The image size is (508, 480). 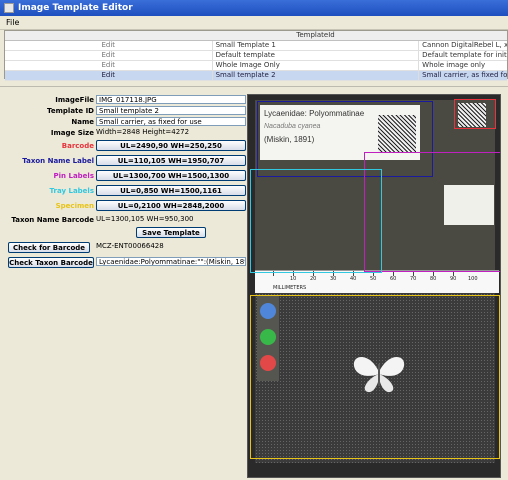 What do you see at coordinates (254, 86) in the screenshot?
I see `divider` at bounding box center [254, 86].